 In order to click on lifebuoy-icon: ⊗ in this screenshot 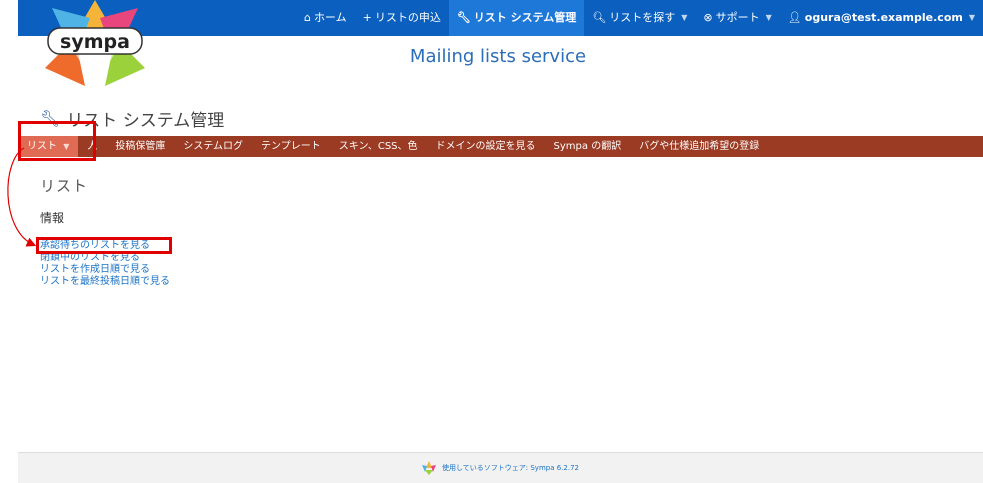, I will do `click(708, 17)`.